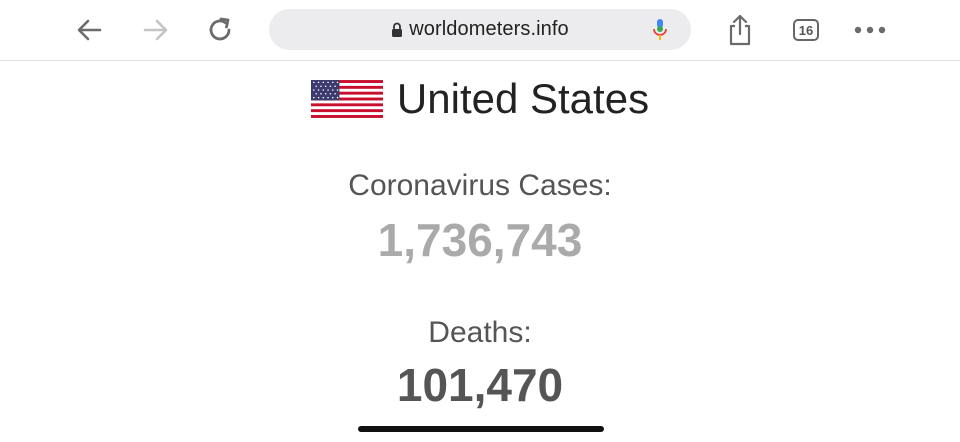 The width and height of the screenshot is (960, 442). I want to click on microphone-icon, so click(660, 29).